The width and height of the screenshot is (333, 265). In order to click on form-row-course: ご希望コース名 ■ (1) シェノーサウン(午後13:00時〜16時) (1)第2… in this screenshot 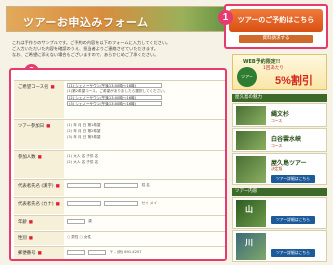, I will do `click(119, 99)`.